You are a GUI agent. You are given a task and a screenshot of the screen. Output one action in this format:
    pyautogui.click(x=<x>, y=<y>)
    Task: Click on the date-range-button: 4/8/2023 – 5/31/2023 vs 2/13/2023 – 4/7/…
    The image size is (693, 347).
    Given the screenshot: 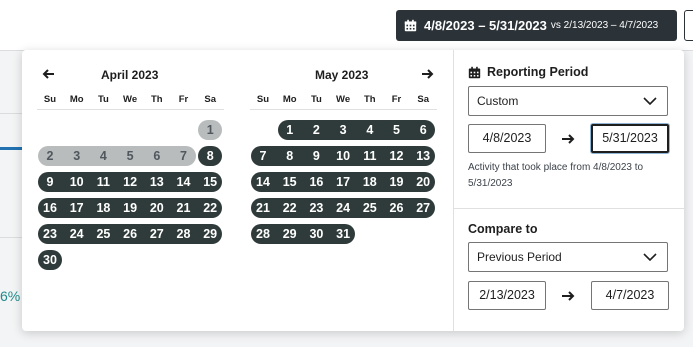 What is the action you would take?
    pyautogui.click(x=536, y=25)
    